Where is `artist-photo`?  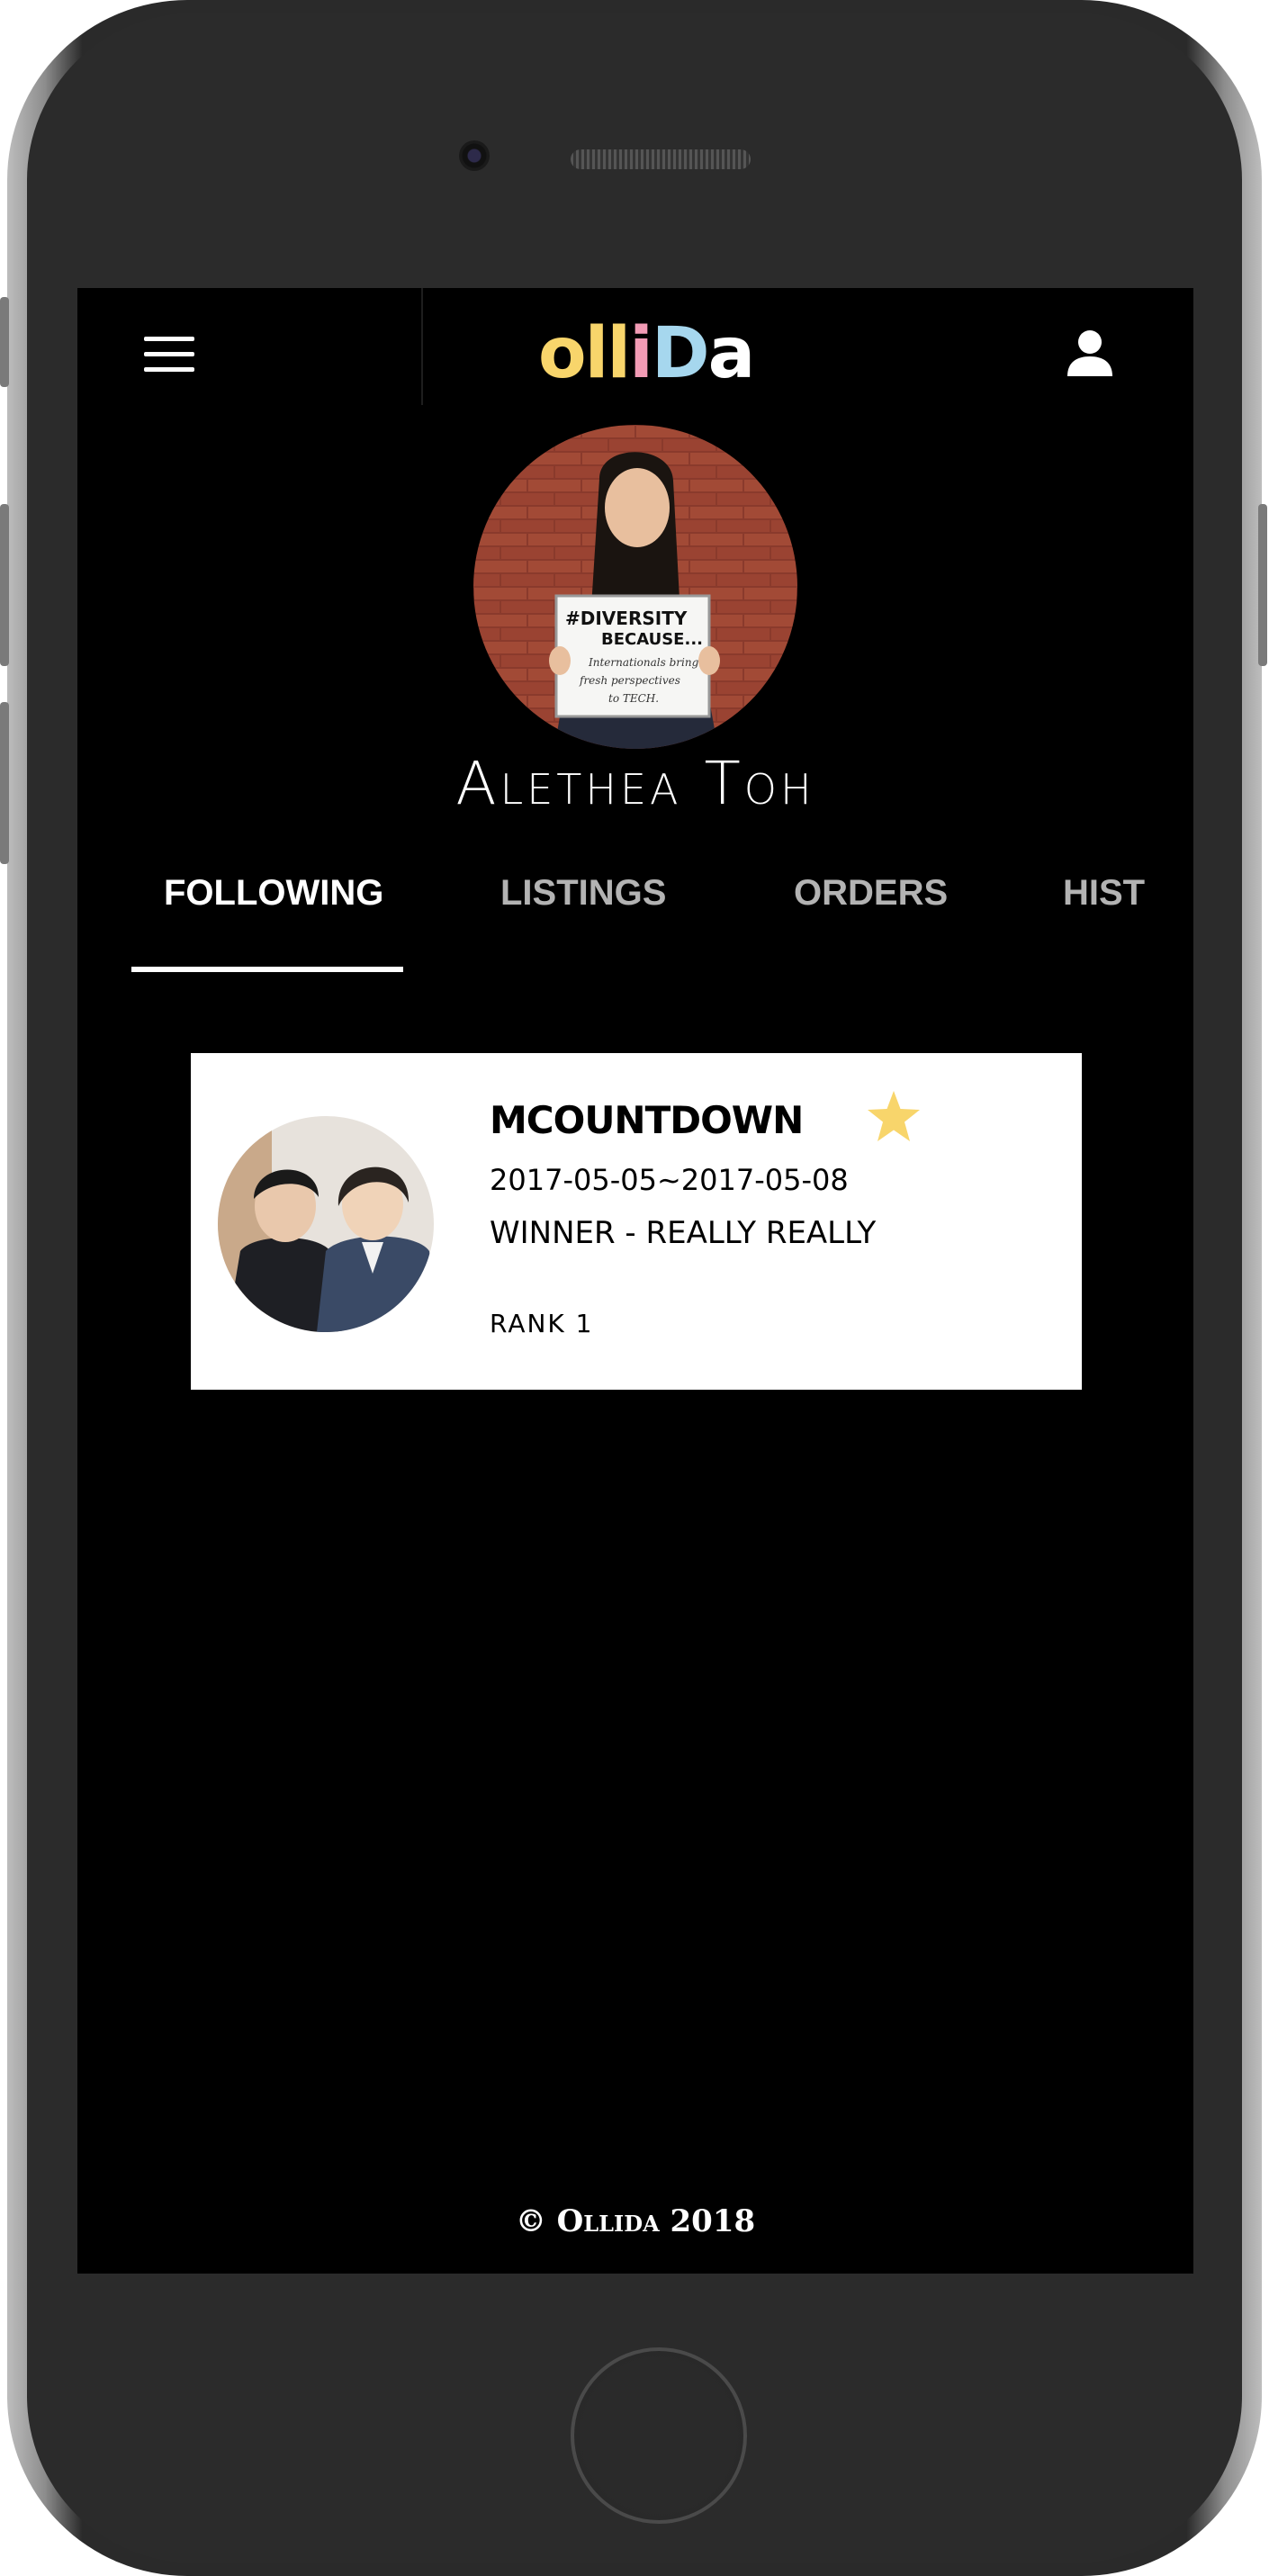 artist-photo is located at coordinates (326, 1224).